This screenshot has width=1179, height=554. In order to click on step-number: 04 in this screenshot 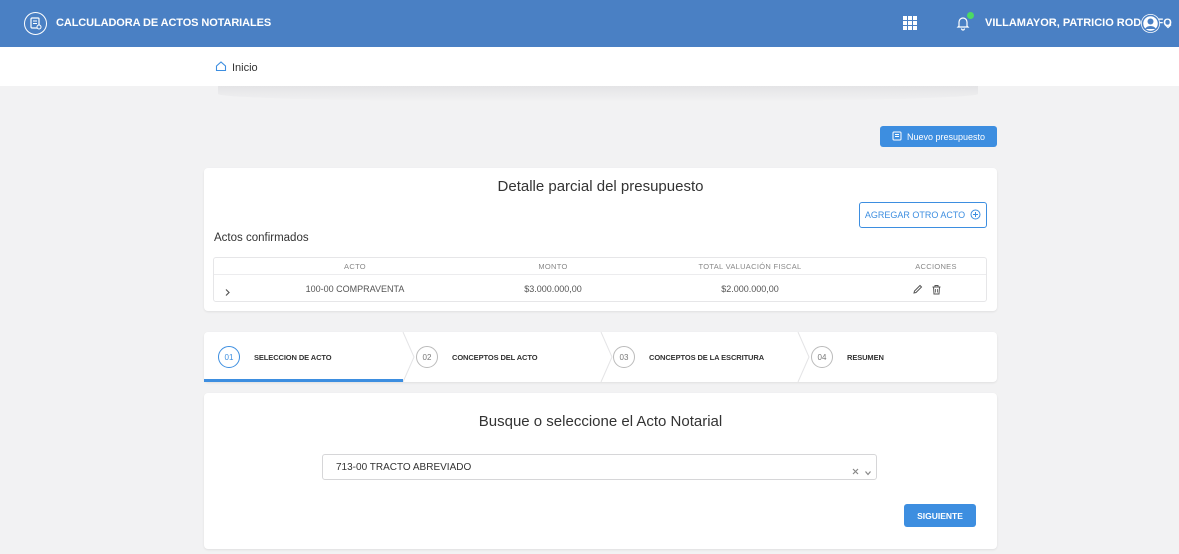, I will do `click(822, 357)`.